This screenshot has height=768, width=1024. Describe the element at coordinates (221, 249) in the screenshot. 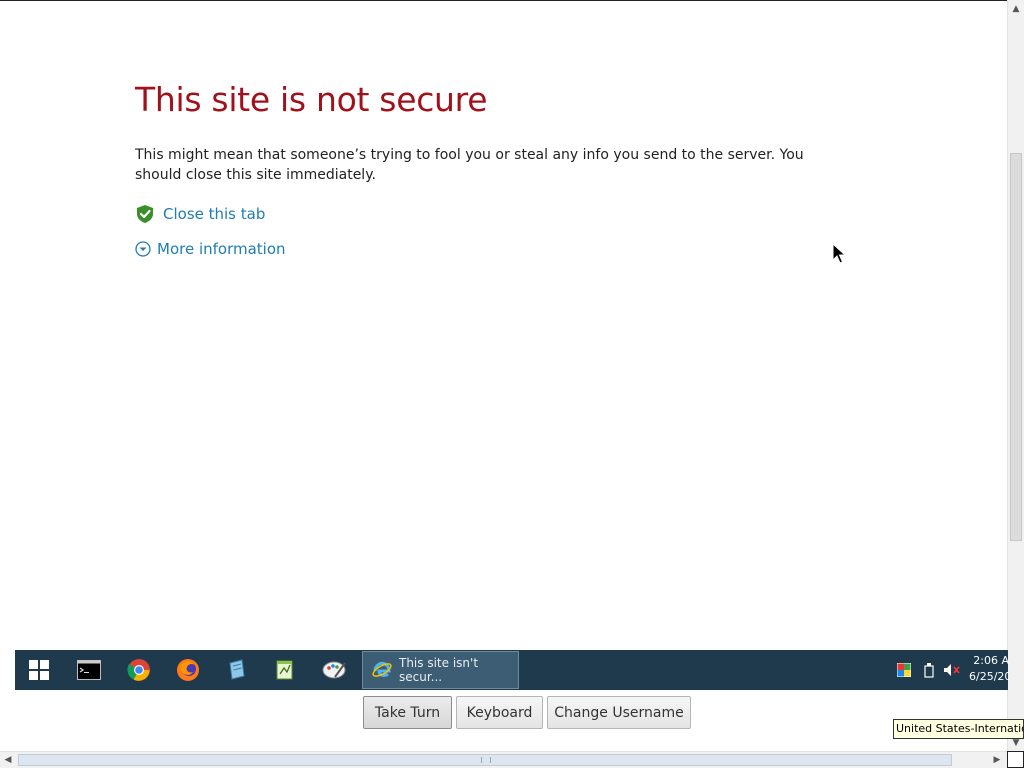

I see `more-information-label: More information` at that location.